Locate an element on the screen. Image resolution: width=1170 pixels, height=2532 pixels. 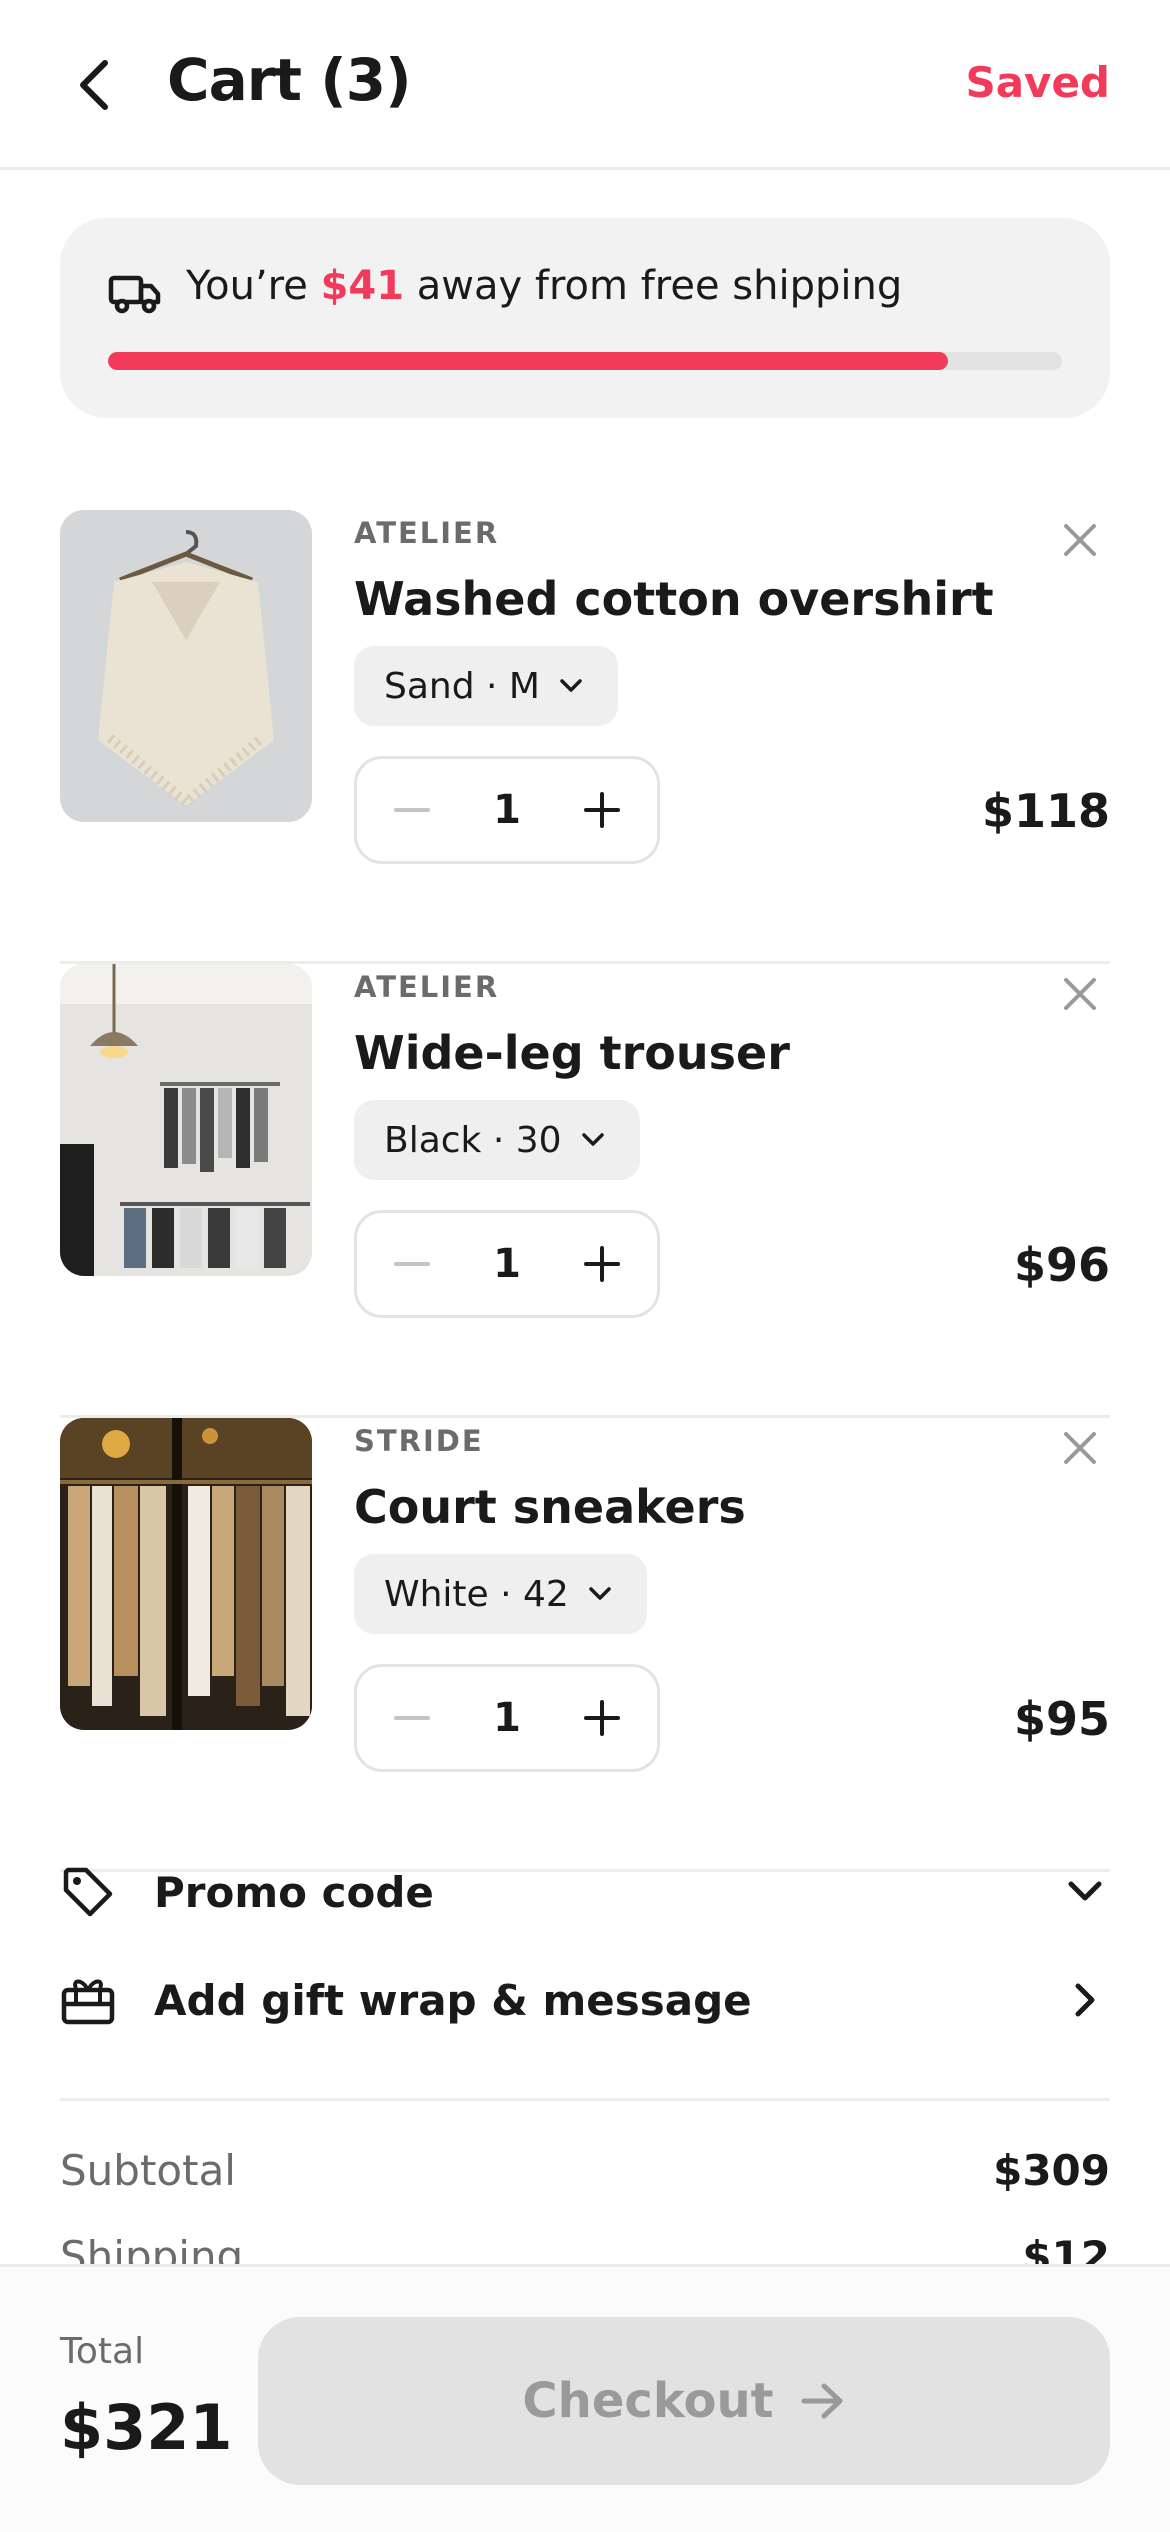
gift-icon is located at coordinates (88, 2000).